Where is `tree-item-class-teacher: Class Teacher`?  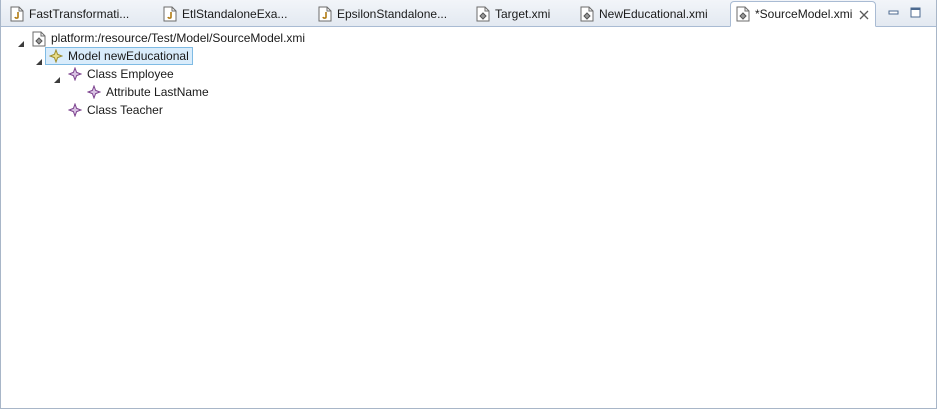 tree-item-class-teacher: Class Teacher is located at coordinates (115, 110).